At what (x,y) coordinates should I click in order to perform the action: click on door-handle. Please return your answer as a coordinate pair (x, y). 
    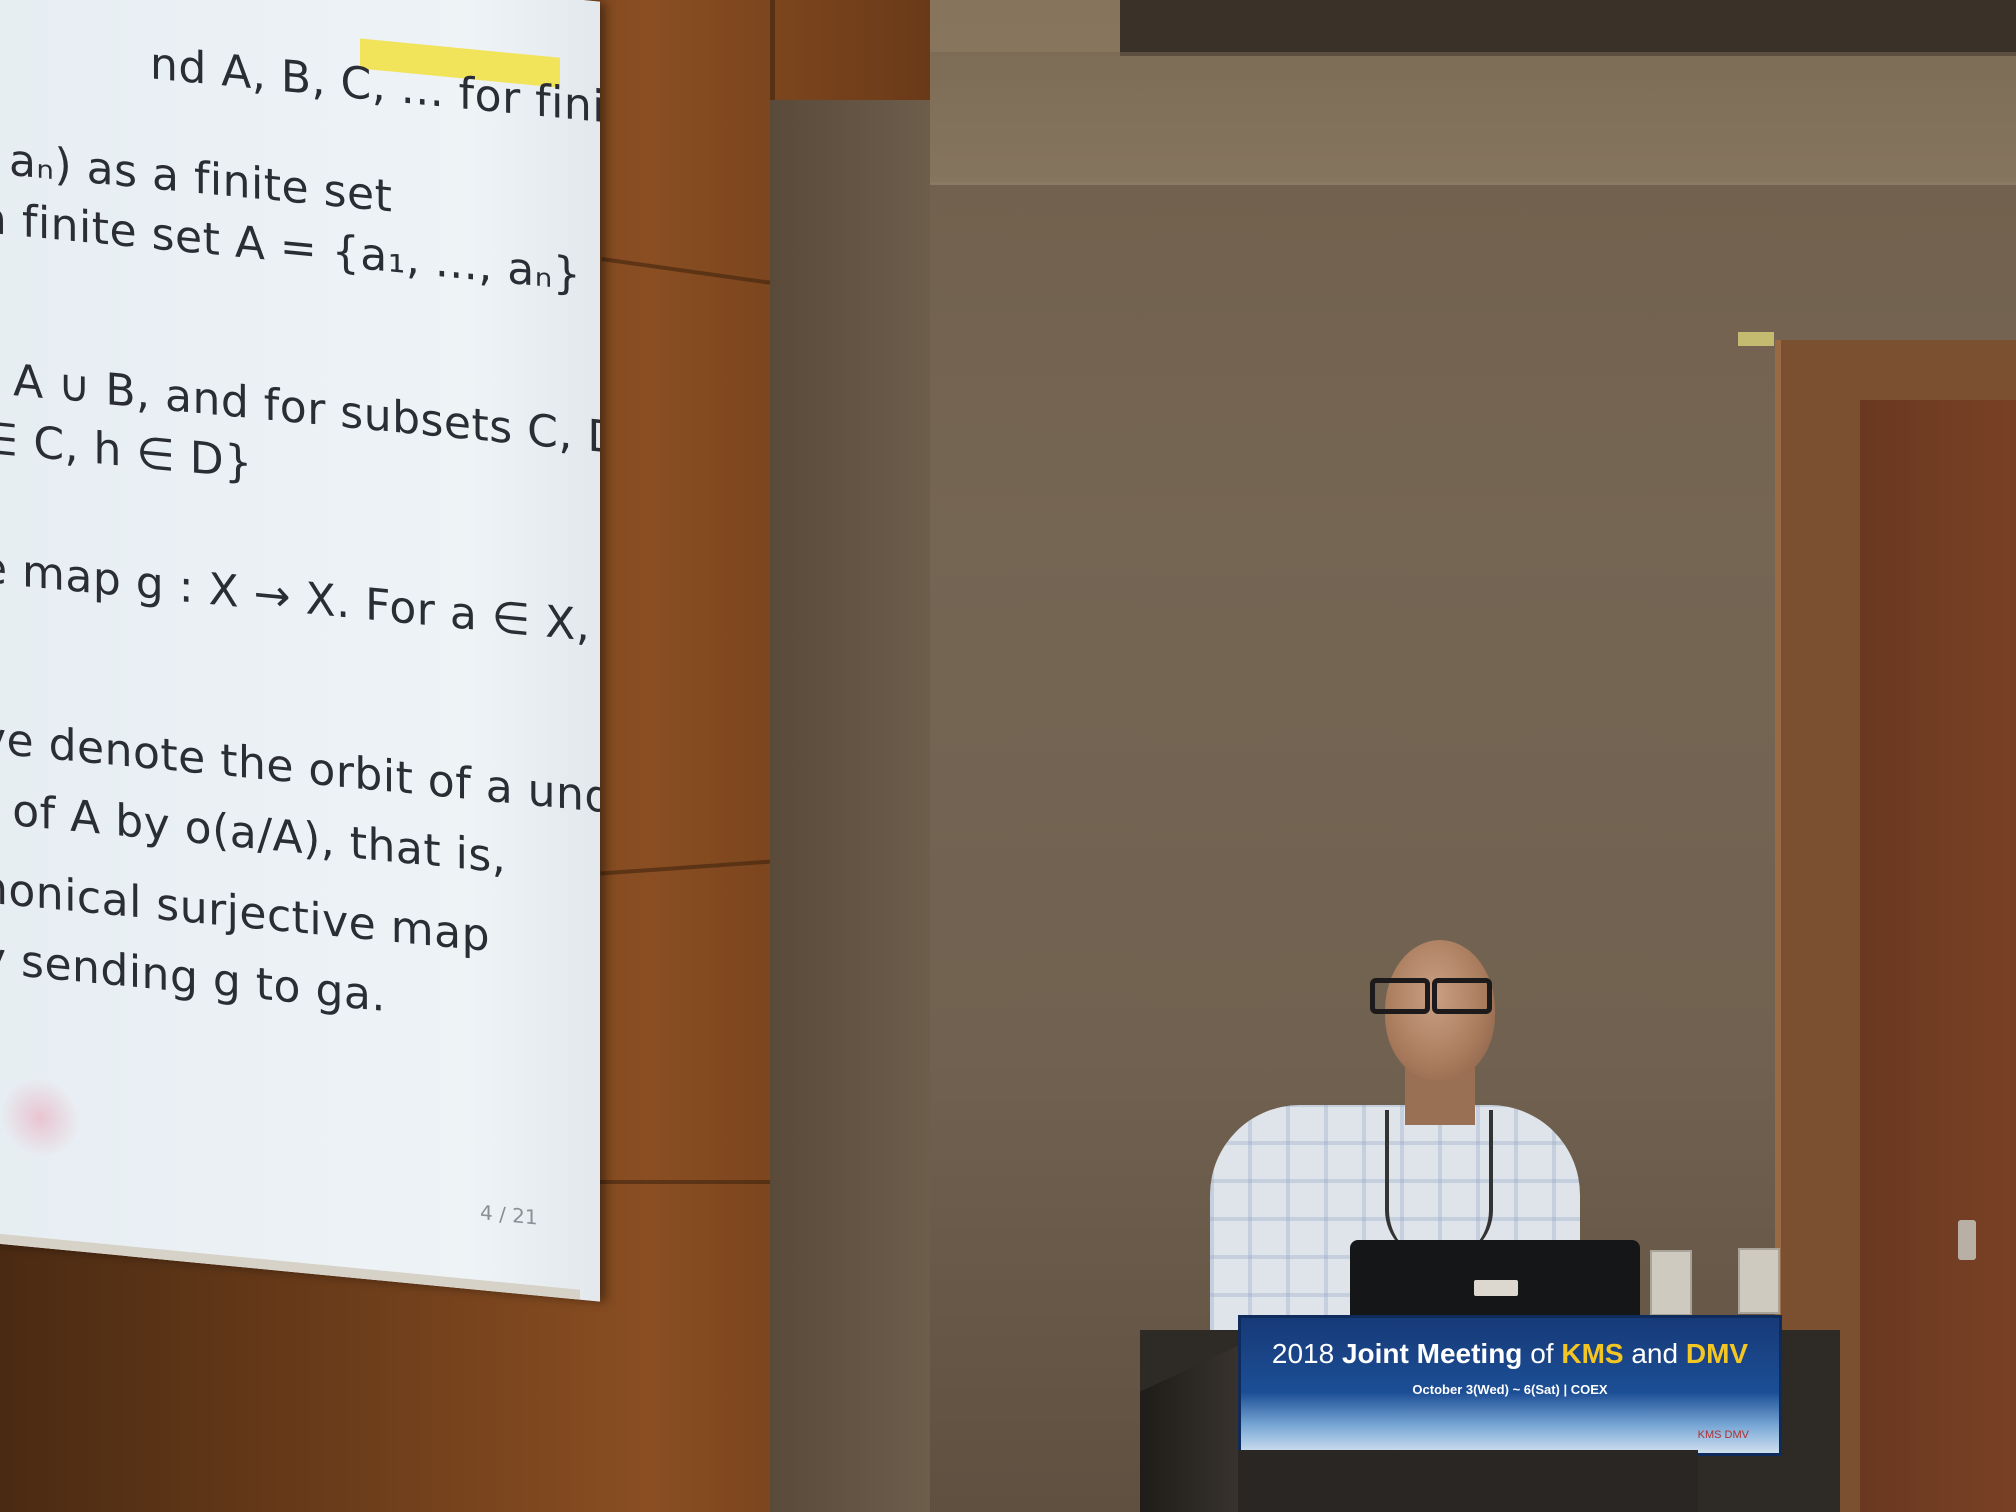
    Looking at the image, I should click on (1967, 1240).